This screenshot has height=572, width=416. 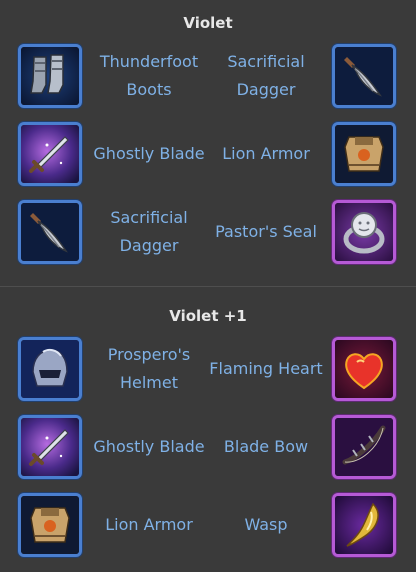 I want to click on heart-icon, so click(x=364, y=369).